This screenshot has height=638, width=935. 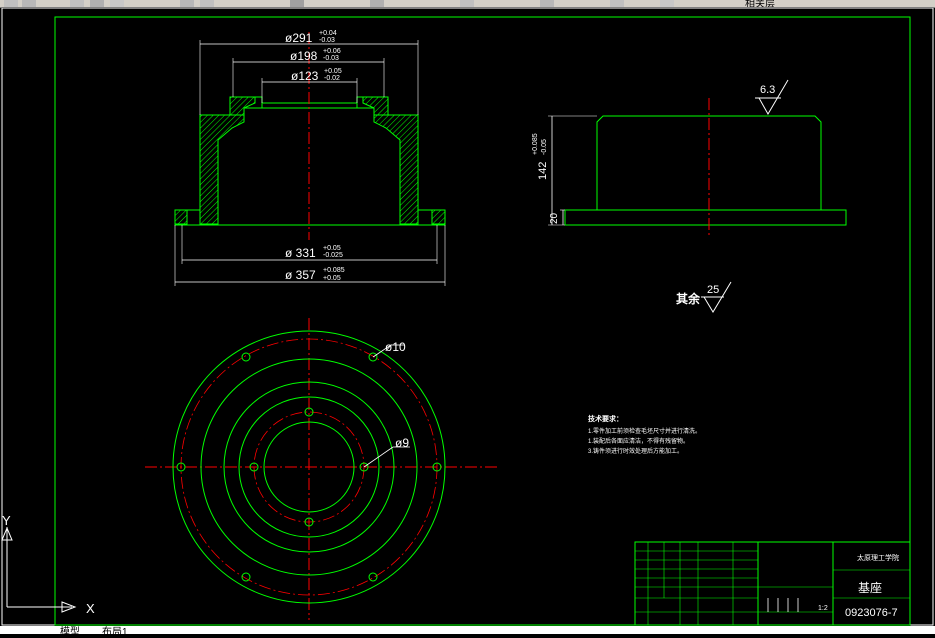 I want to click on dim-d291-tol-lo: -0.03, so click(x=327, y=40).